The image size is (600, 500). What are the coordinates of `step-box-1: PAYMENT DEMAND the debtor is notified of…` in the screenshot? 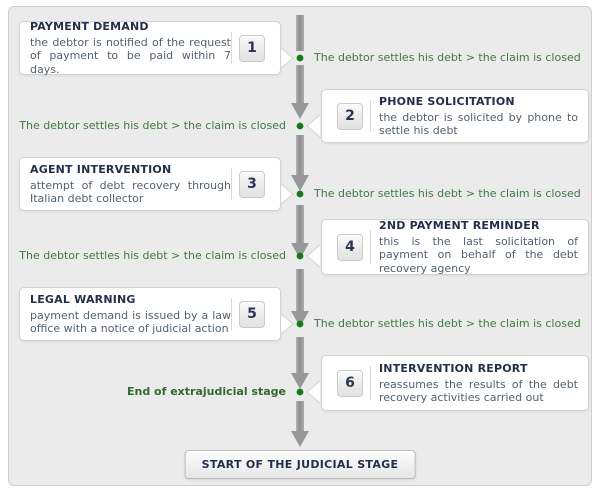 It's located at (150, 47).